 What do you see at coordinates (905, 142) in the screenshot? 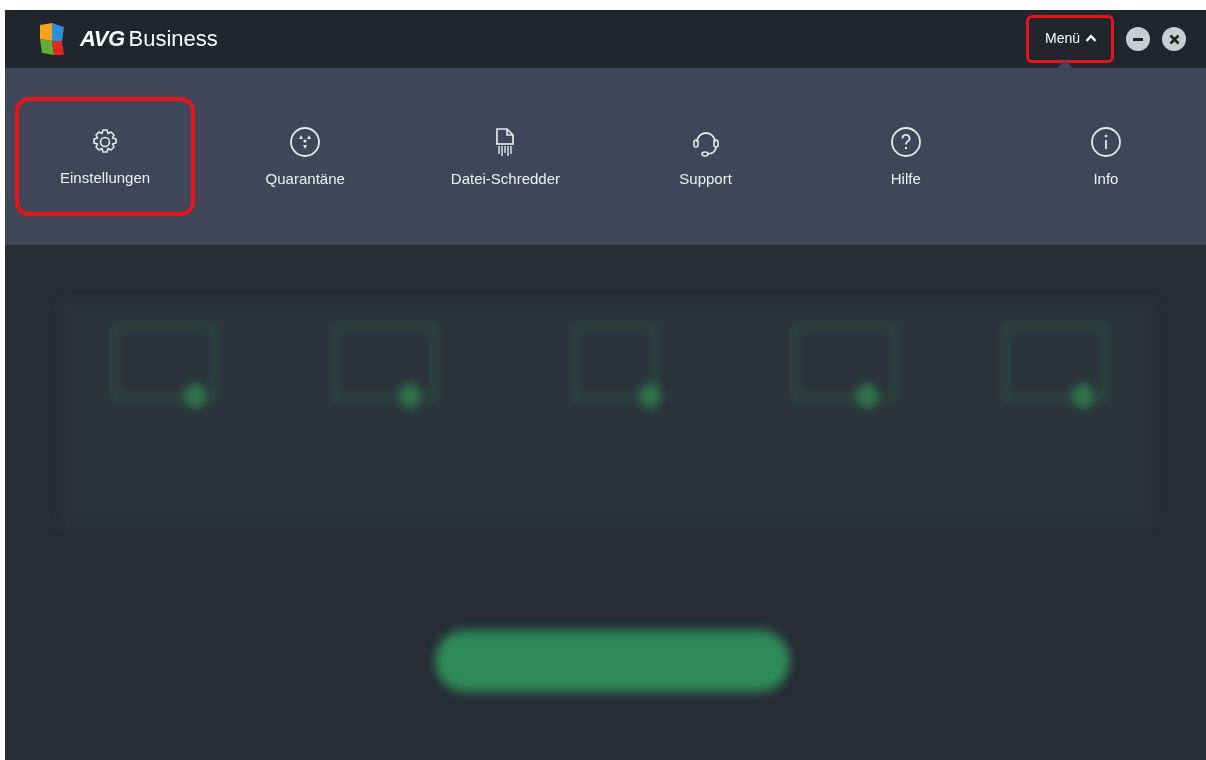
I see `help-icon` at bounding box center [905, 142].